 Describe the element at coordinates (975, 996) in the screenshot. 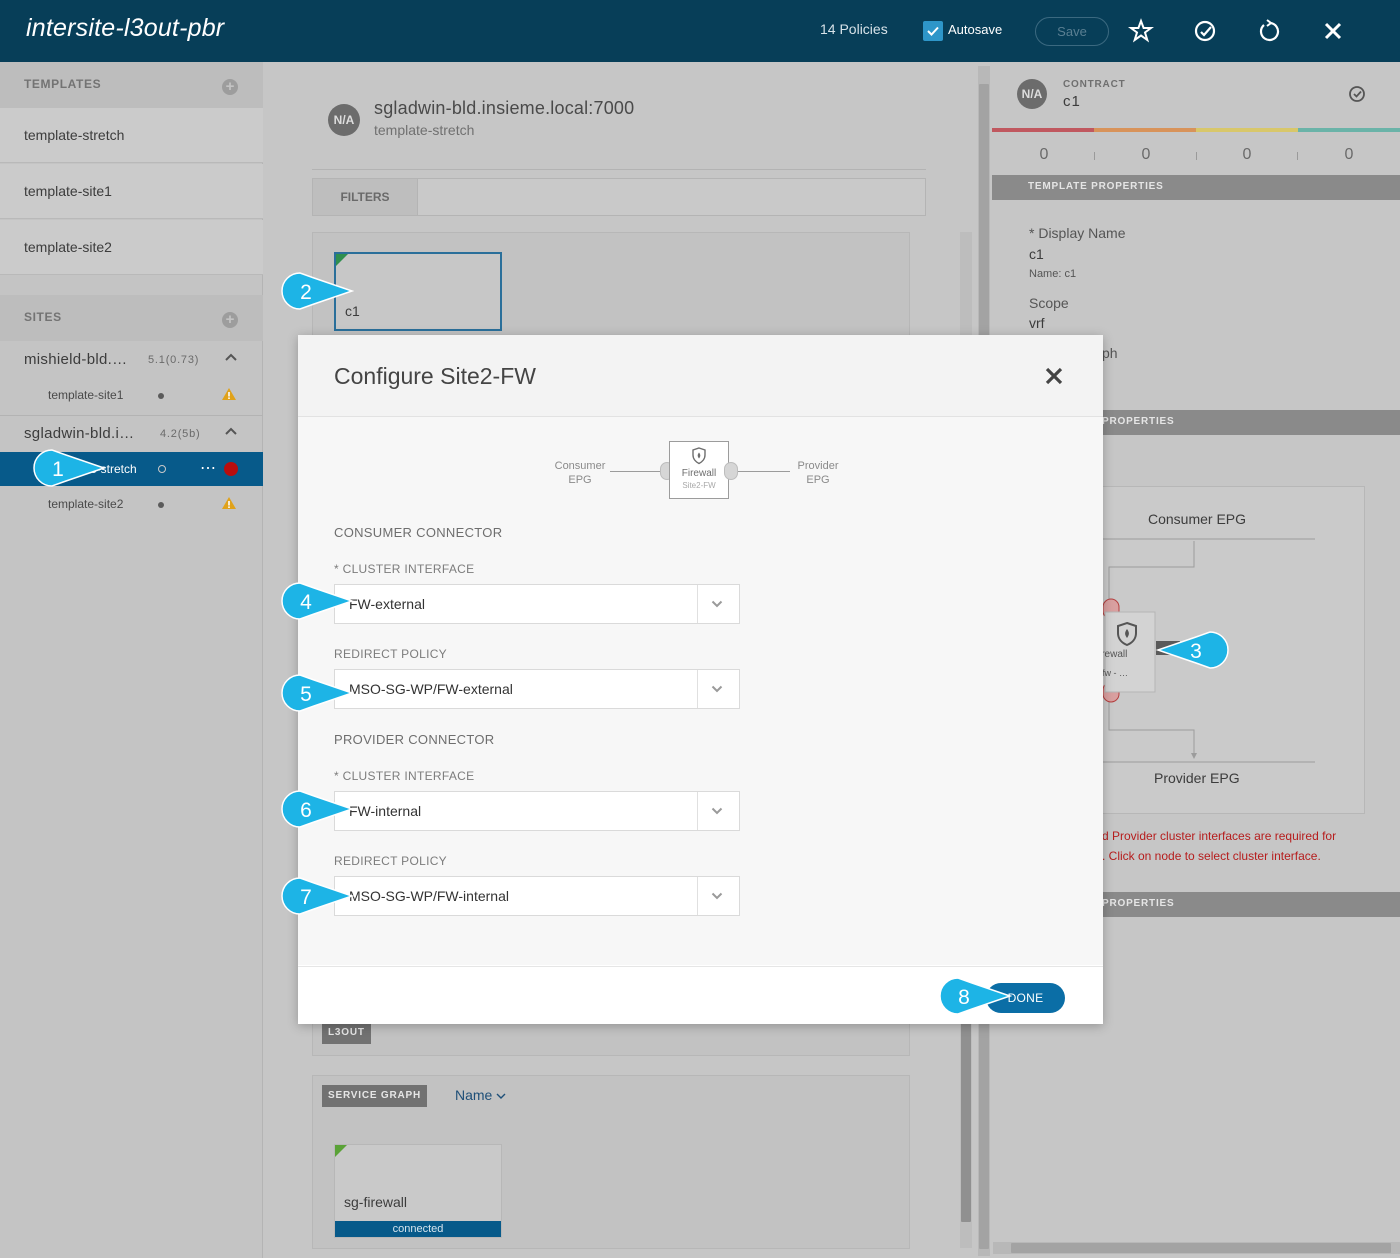

I see `step-callout-8: 8` at that location.